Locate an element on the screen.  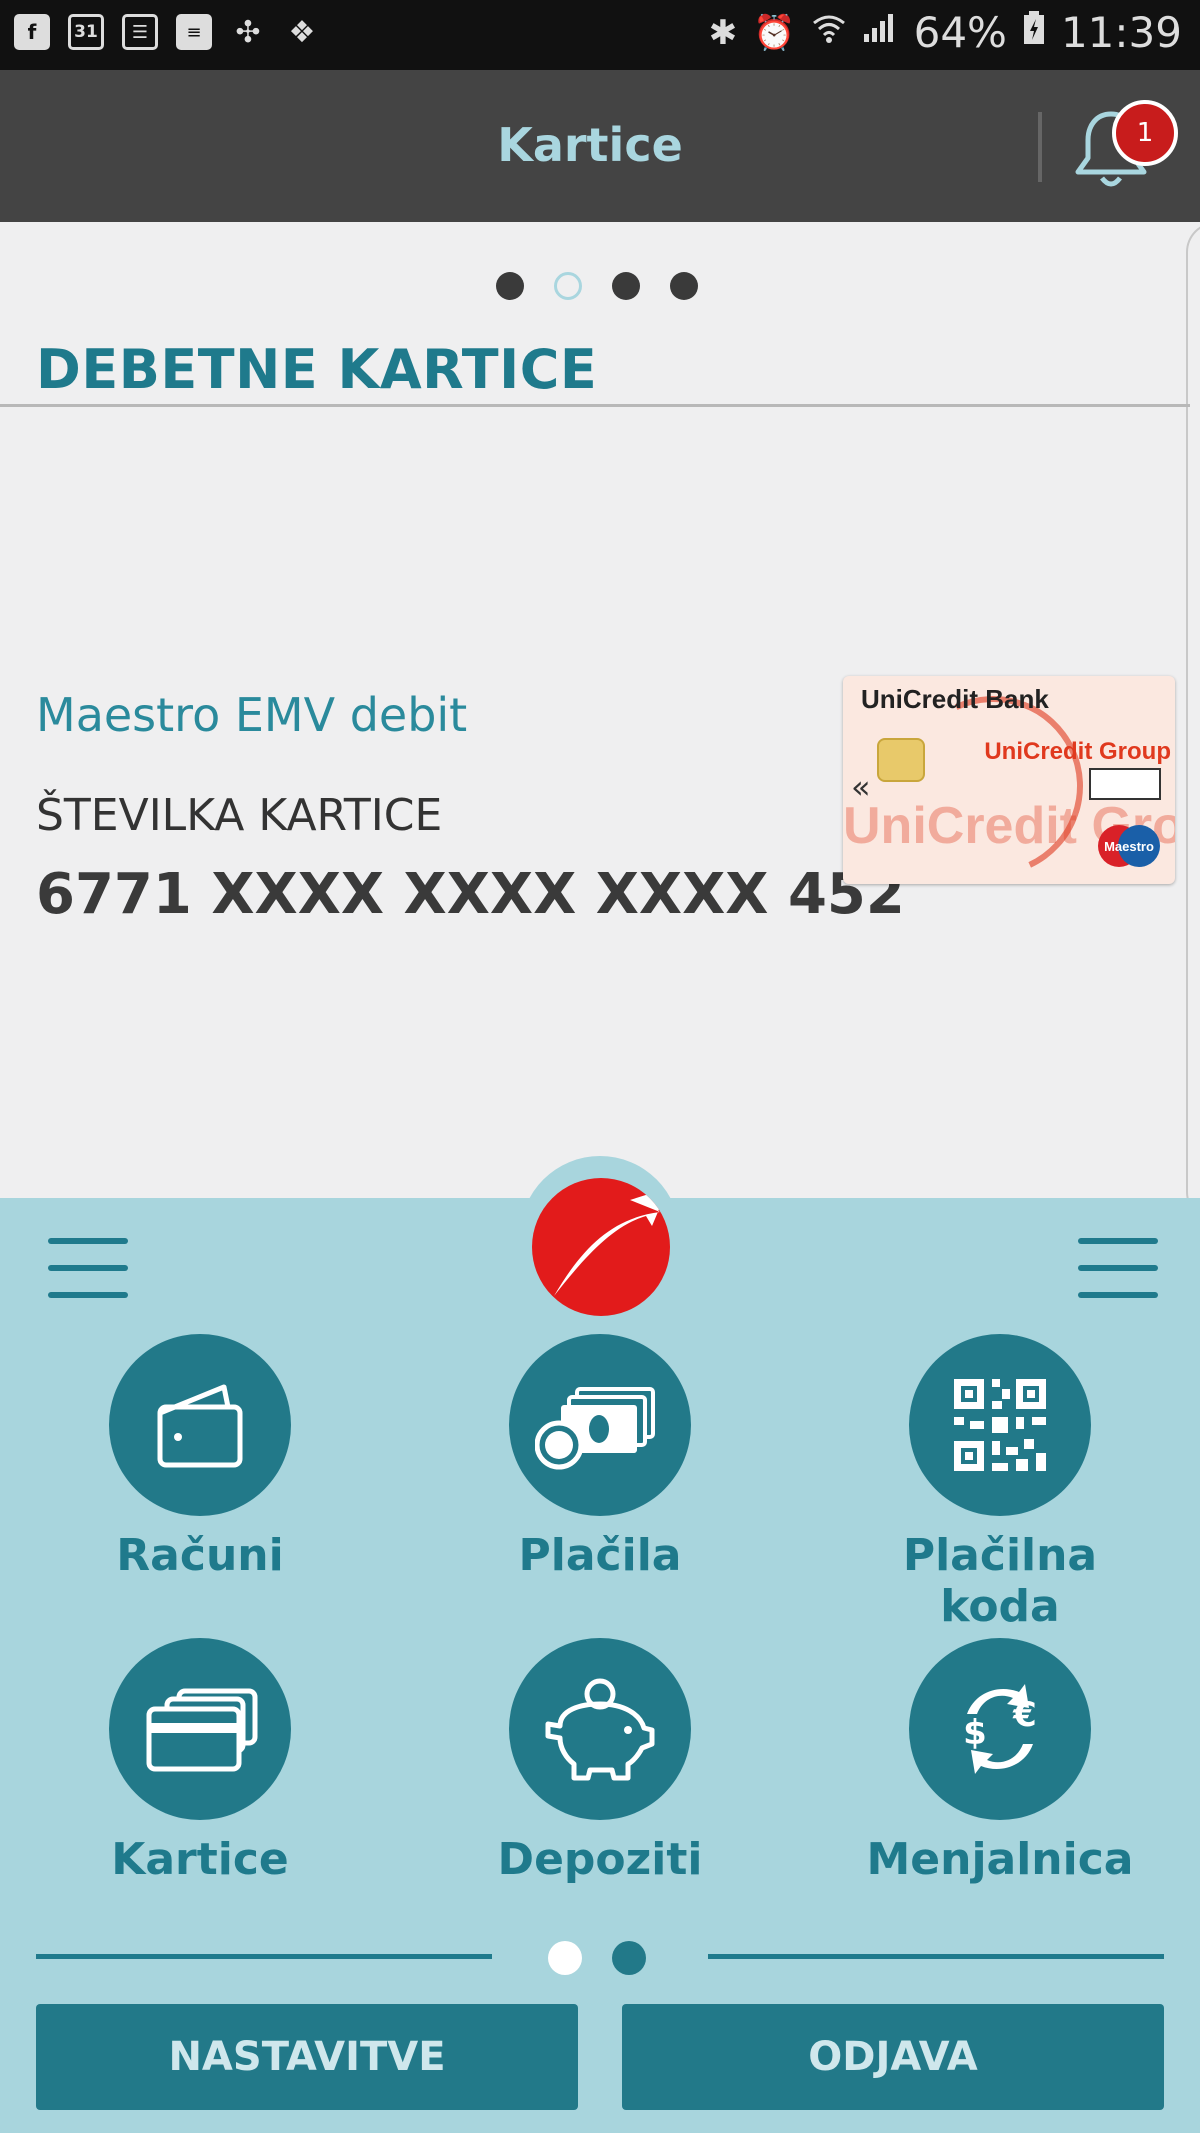
dropbox-icon: ❖ is located at coordinates (302, 32).